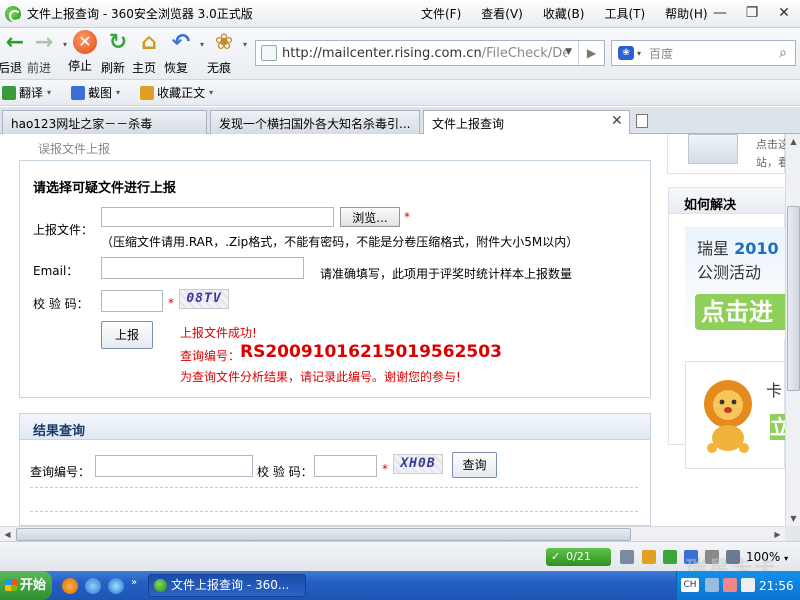 The image size is (800, 600). Describe the element at coordinates (686, 13) in the screenshot. I see `menu-help: 帮助(H)` at that location.